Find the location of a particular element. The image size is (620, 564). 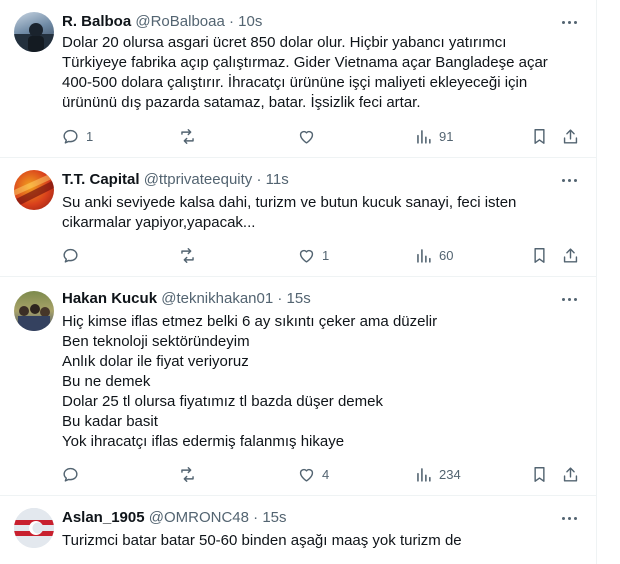

view-count: 234 is located at coordinates (450, 474).